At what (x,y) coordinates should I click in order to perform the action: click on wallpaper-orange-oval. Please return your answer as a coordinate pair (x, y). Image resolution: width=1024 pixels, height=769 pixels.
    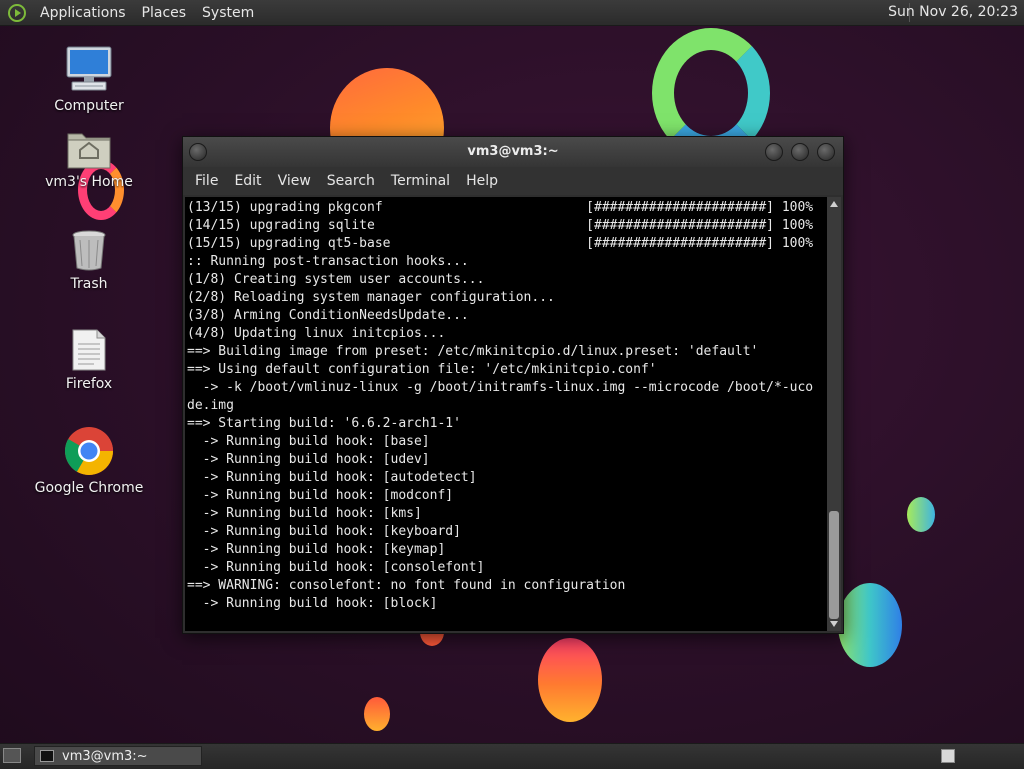
    Looking at the image, I should click on (570, 680).